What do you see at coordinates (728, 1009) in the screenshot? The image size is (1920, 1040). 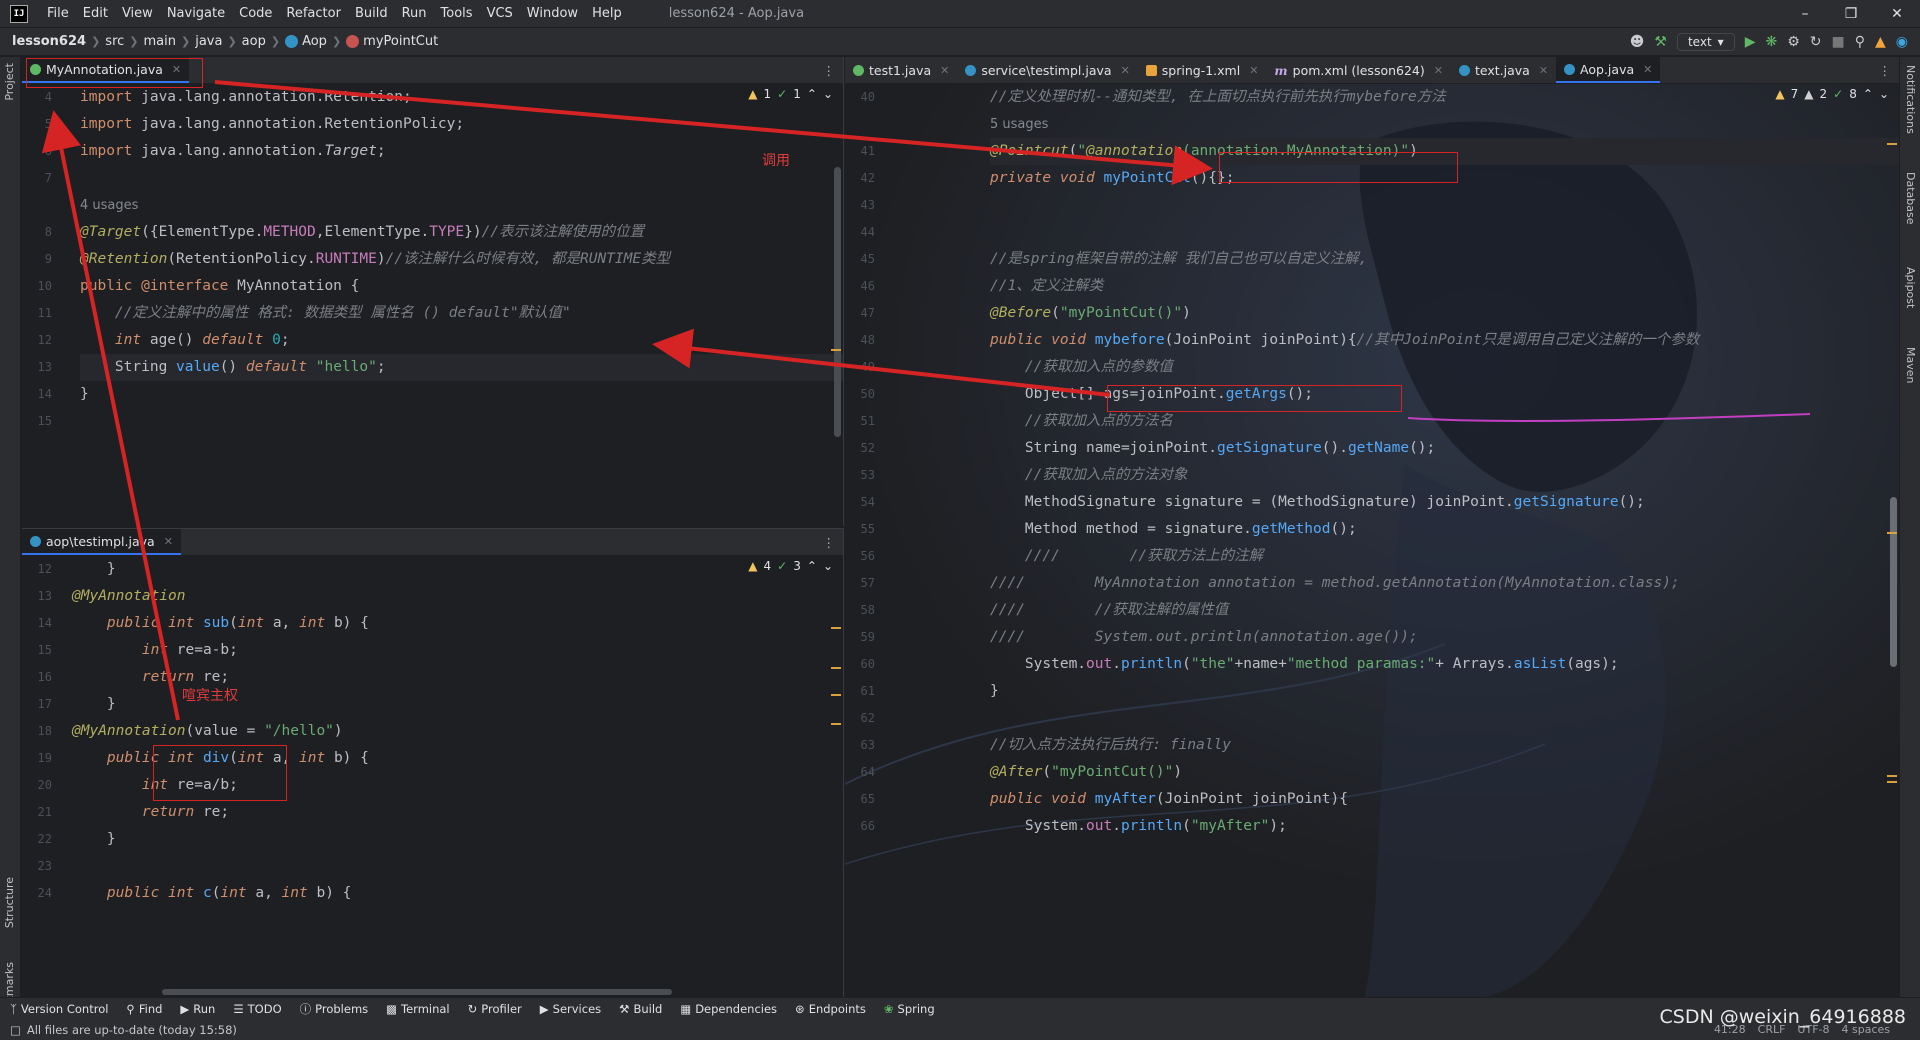 I see `dependencies-button: ▦ Dependencies` at bounding box center [728, 1009].